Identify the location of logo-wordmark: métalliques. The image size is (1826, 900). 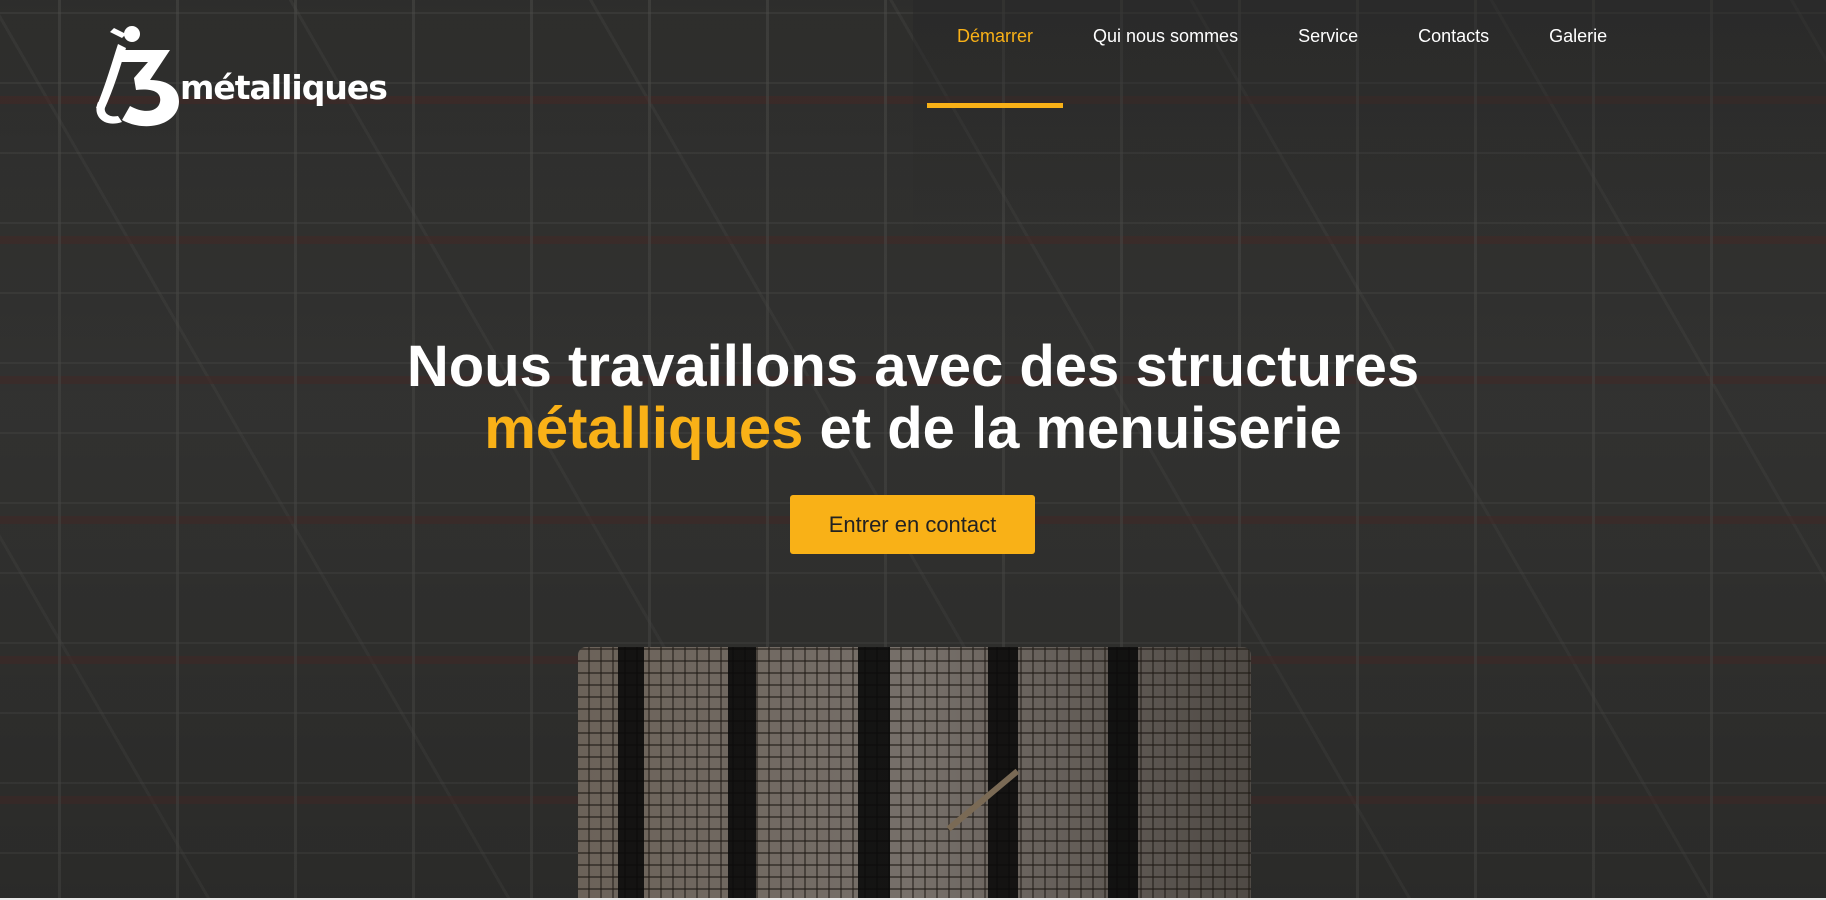
(284, 87).